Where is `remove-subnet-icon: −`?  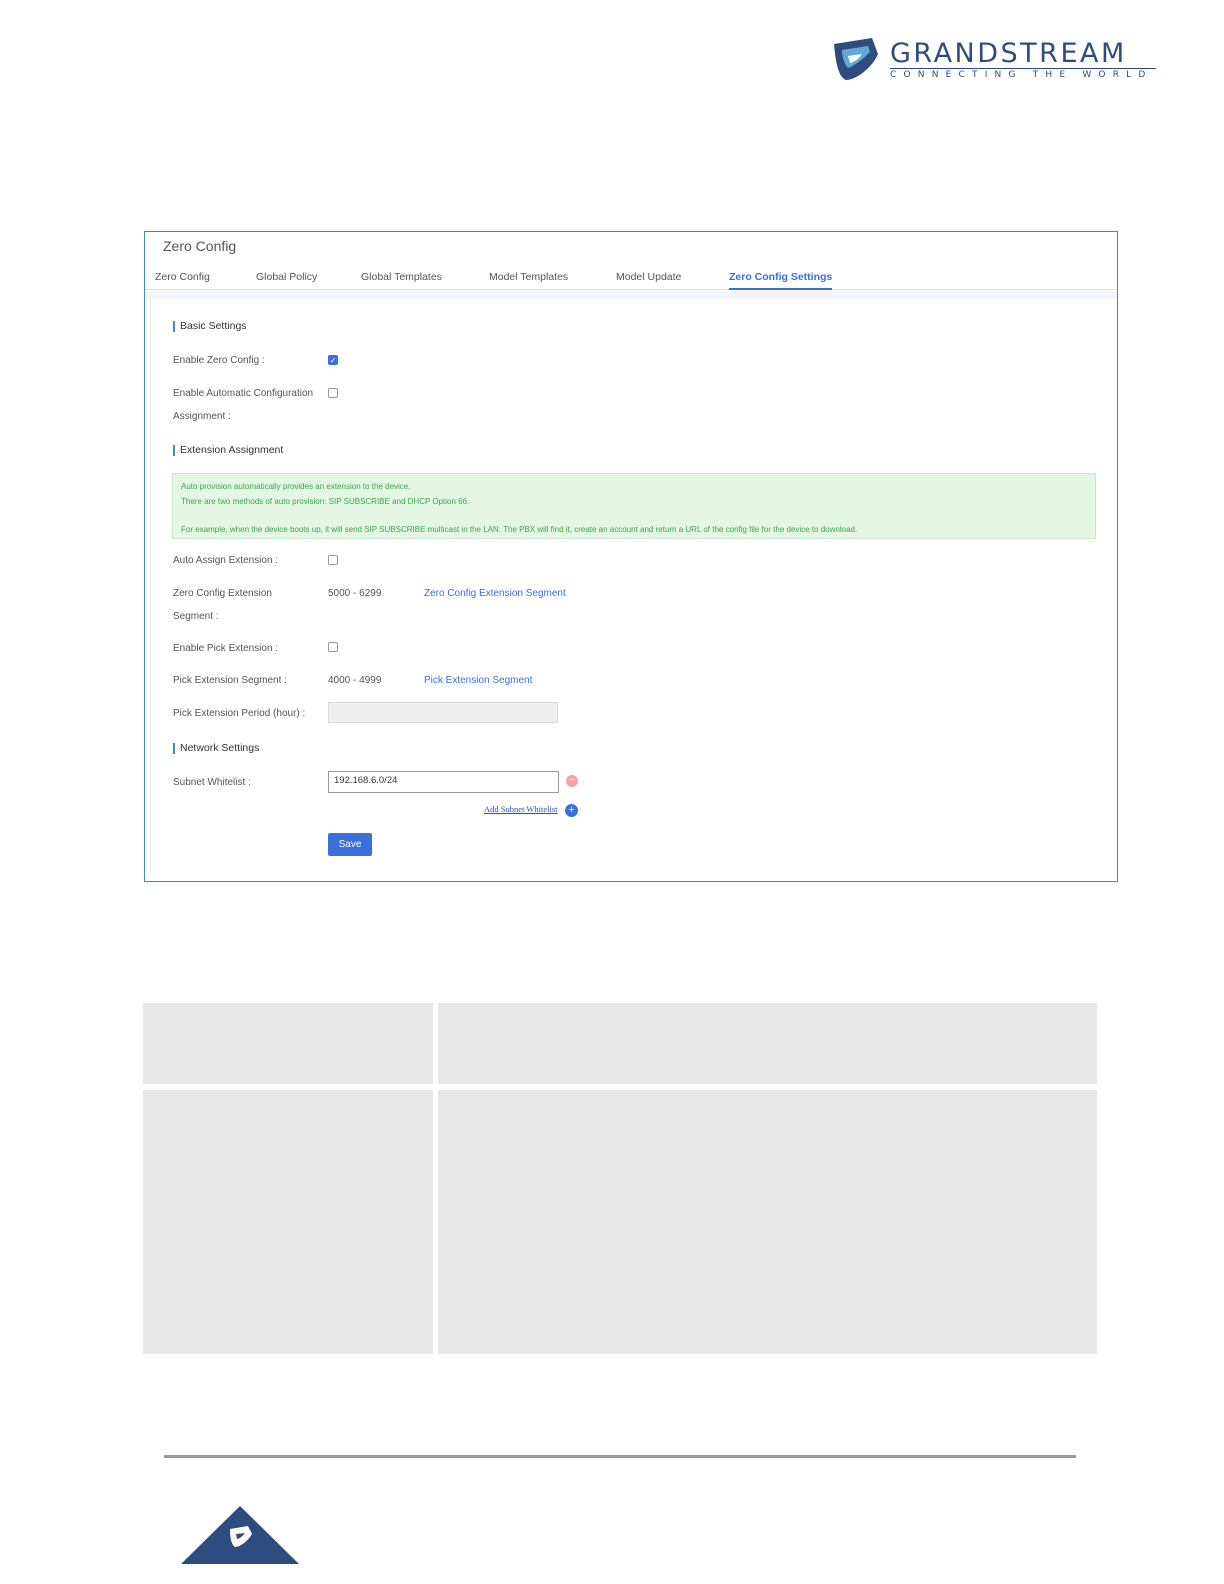
remove-subnet-icon: − is located at coordinates (572, 781).